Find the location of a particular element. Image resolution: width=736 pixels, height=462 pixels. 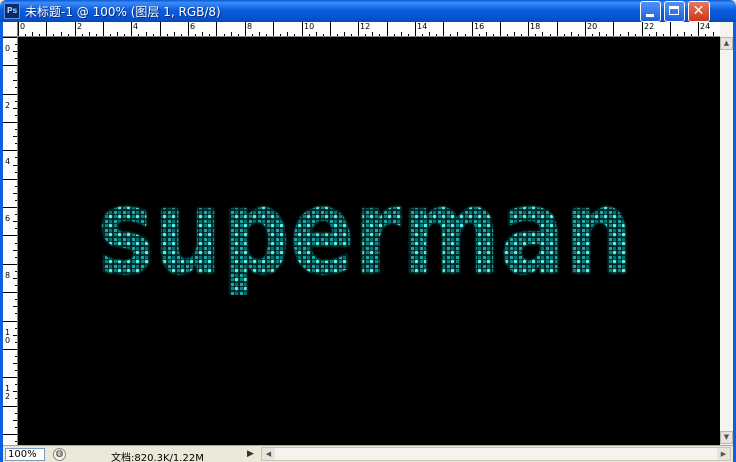

scroll-up-button: ▲ is located at coordinates (726, 43).